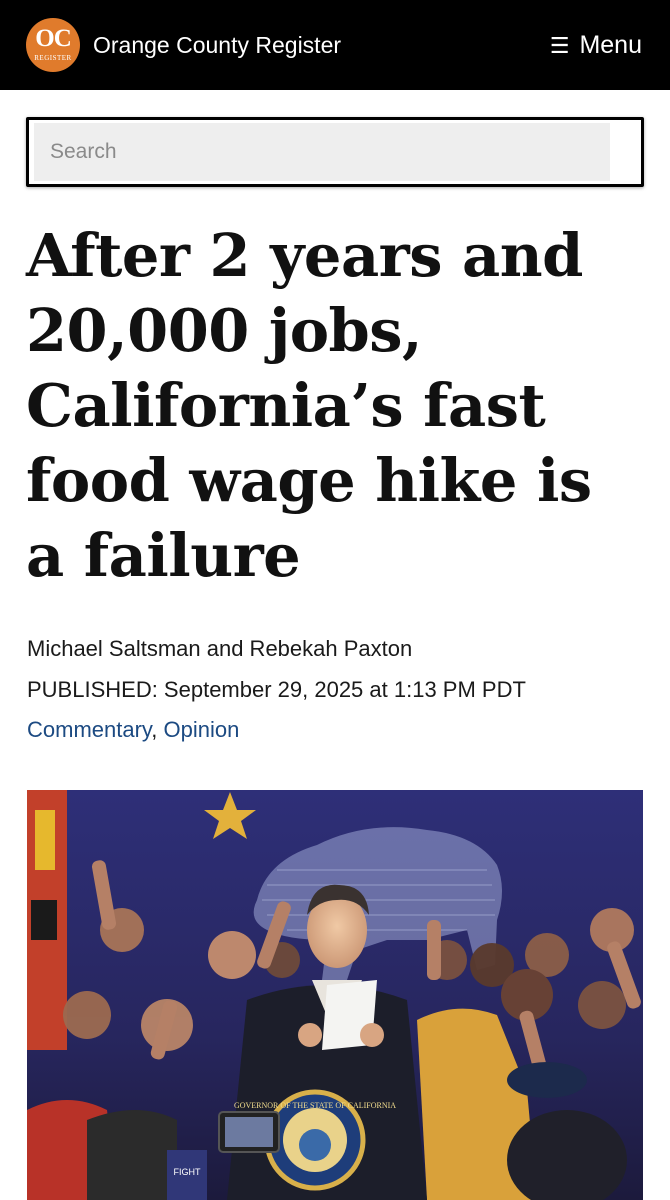  I want to click on category-link-opinion: Opinion, so click(202, 729).